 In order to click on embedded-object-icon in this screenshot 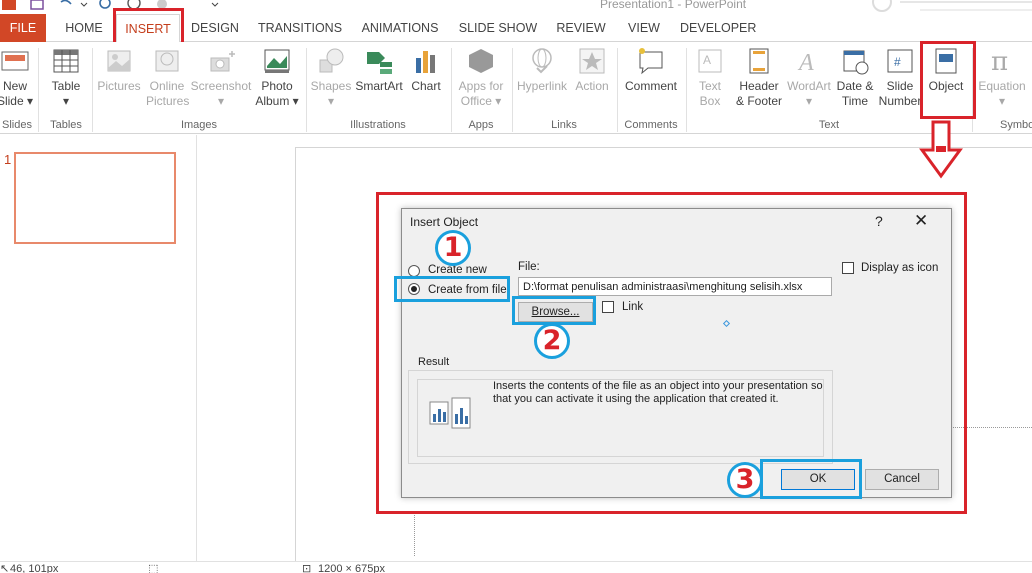, I will do `click(450, 413)`.